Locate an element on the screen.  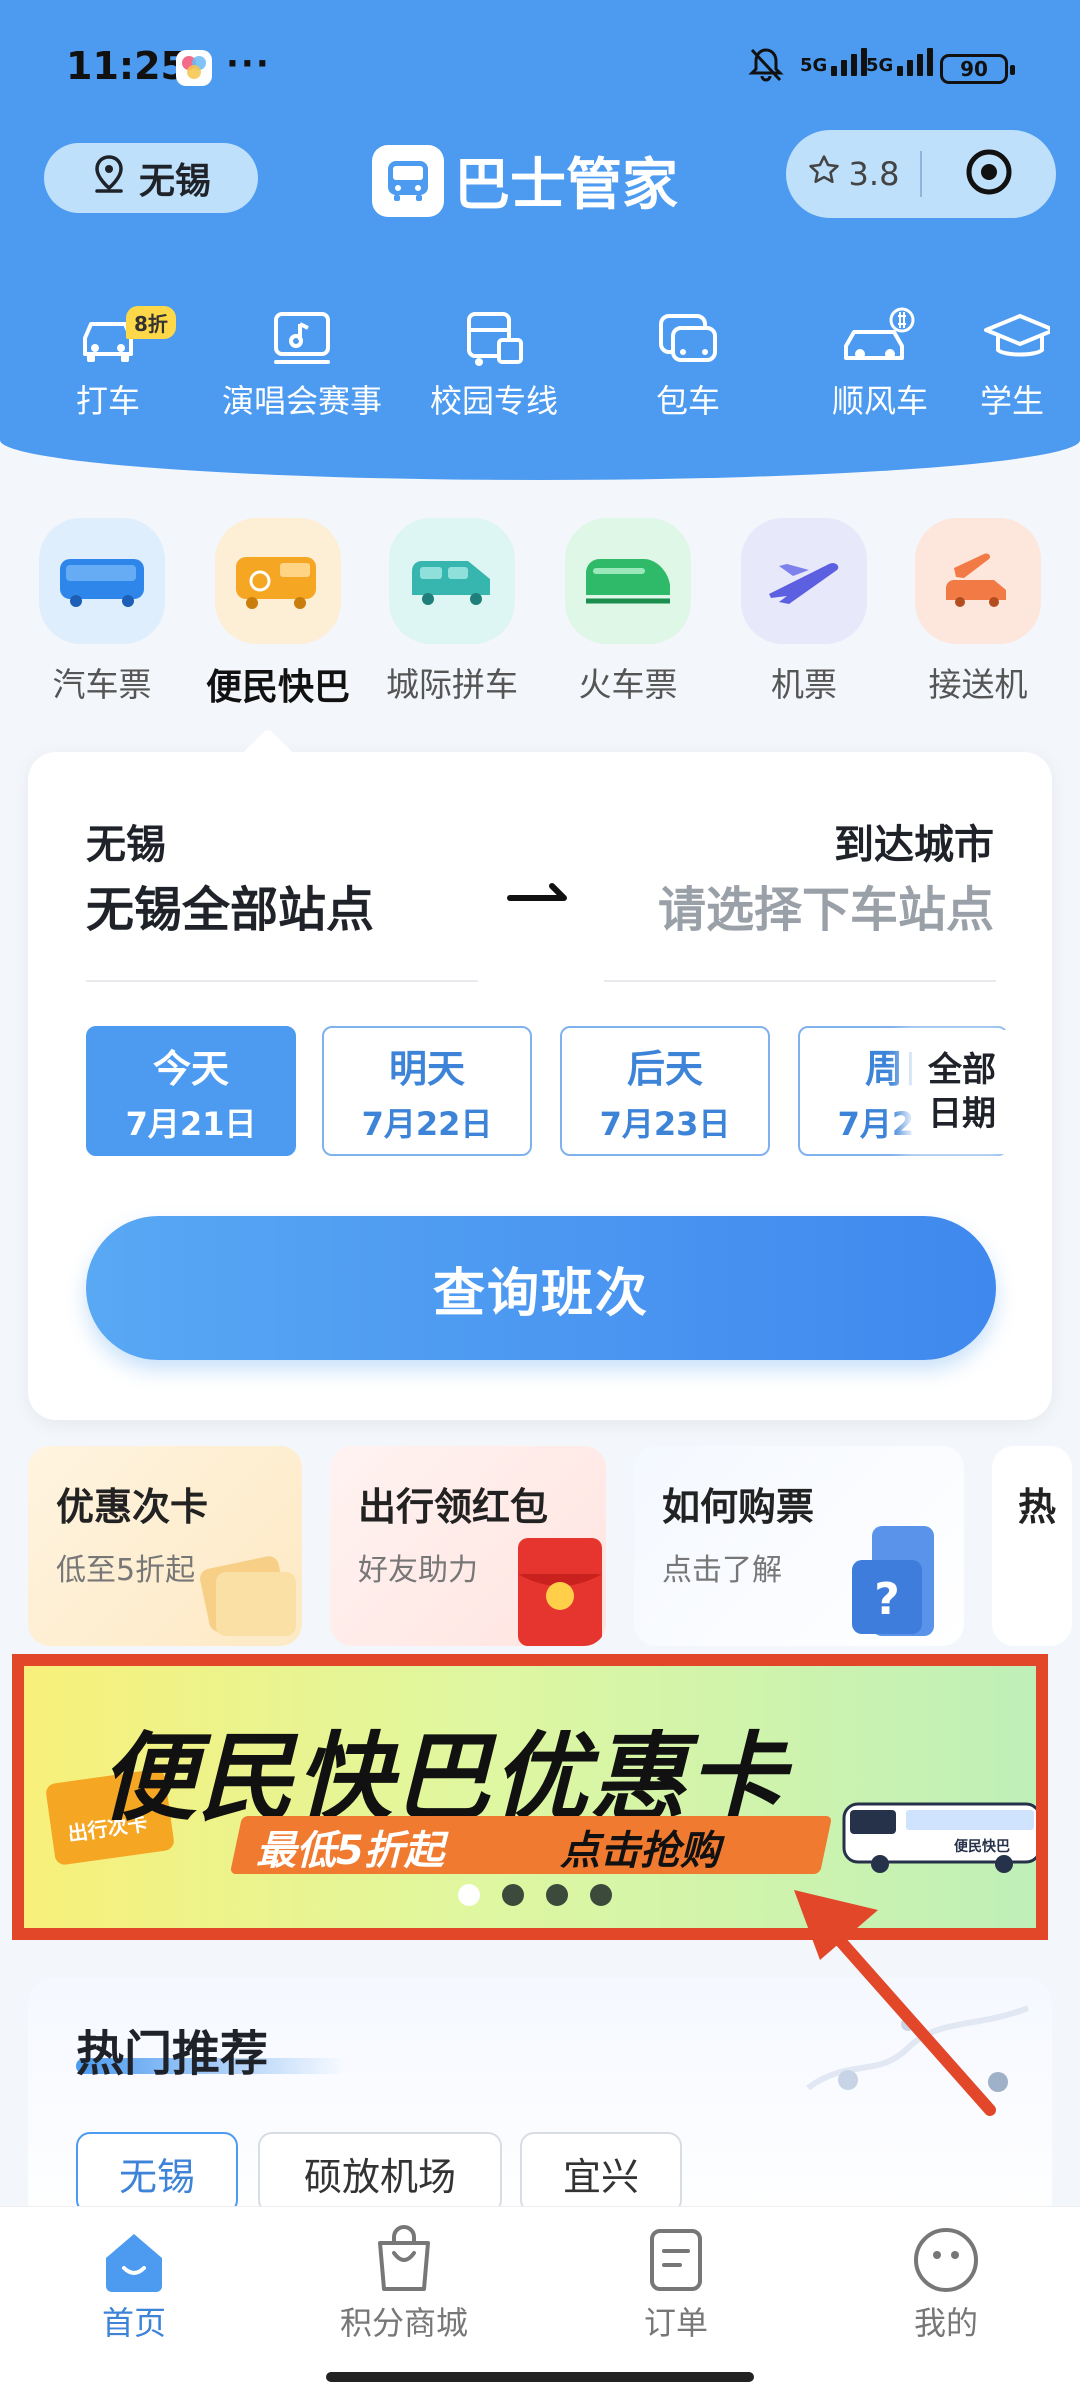
train-icon is located at coordinates (628, 581).